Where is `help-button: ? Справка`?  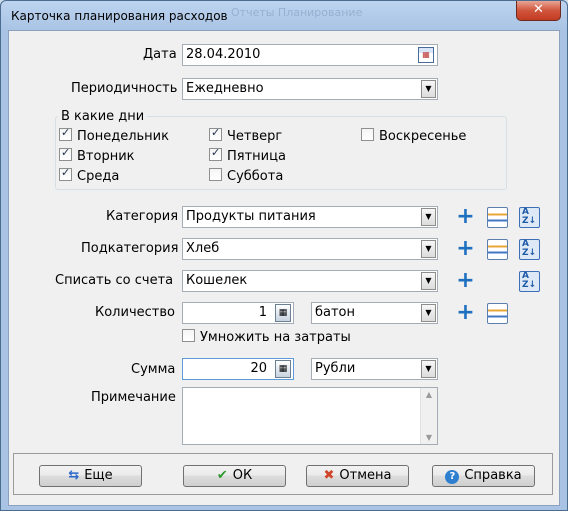 help-button: ? Справка is located at coordinates (483, 476).